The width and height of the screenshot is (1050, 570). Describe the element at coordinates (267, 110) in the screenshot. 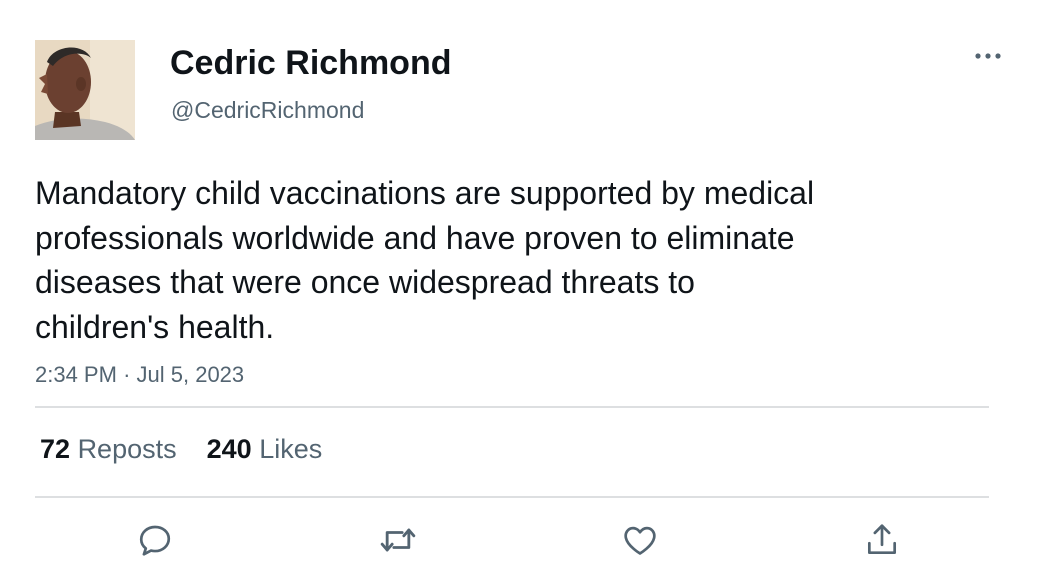

I see `author-handle: @CedricRichmond` at that location.